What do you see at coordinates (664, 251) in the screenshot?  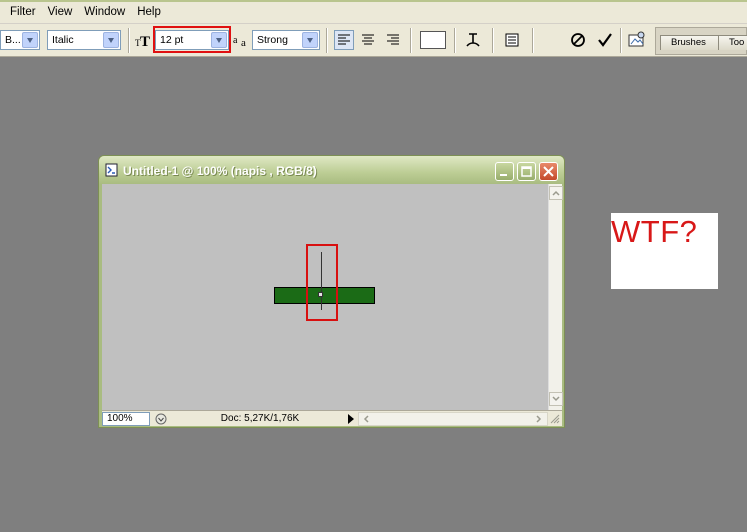 I see `annotation-note: WTF?` at bounding box center [664, 251].